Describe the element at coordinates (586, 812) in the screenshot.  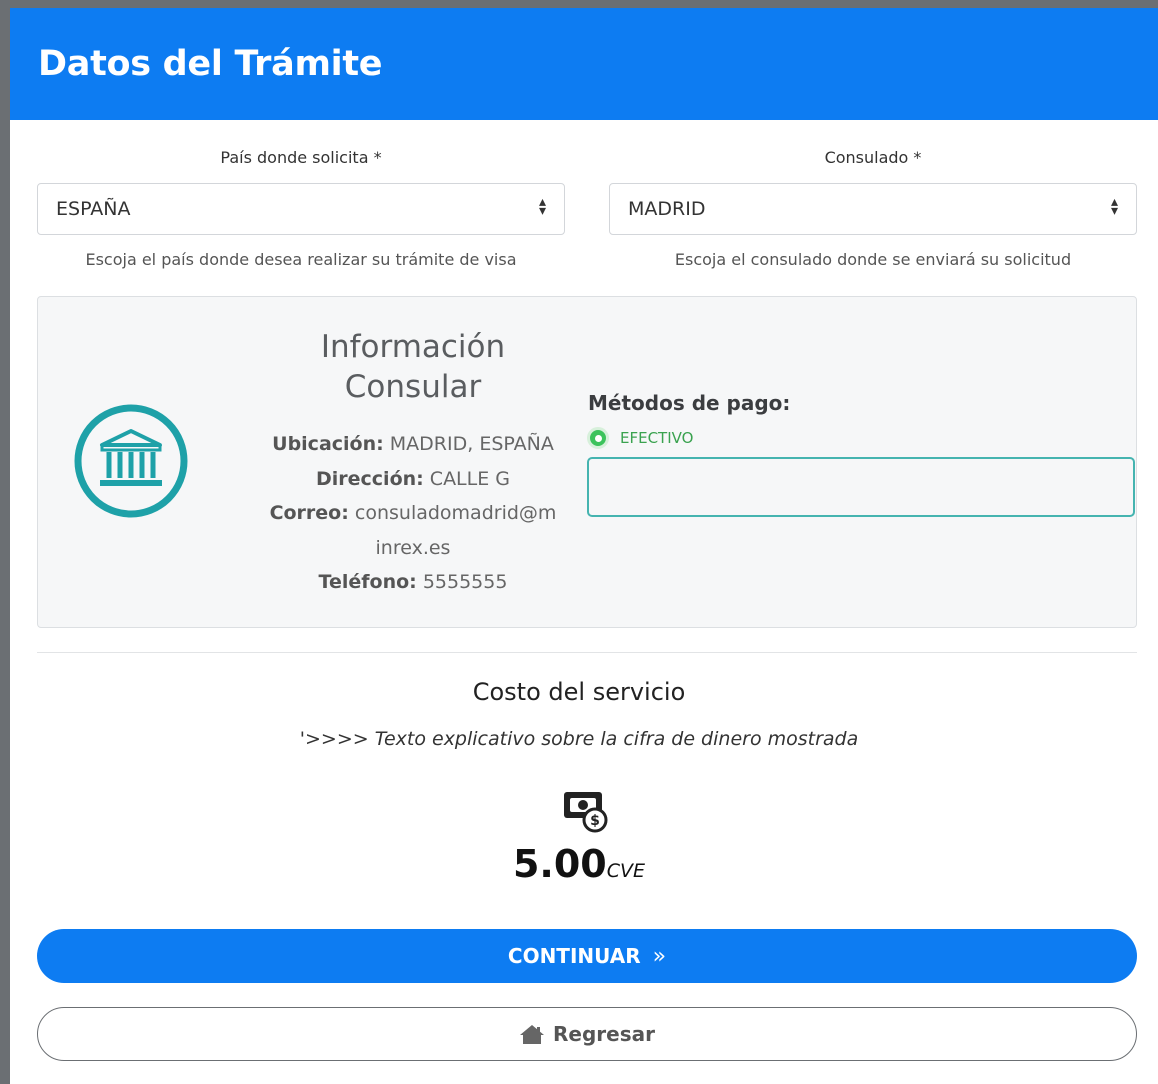
I see `money-icon: $` at that location.